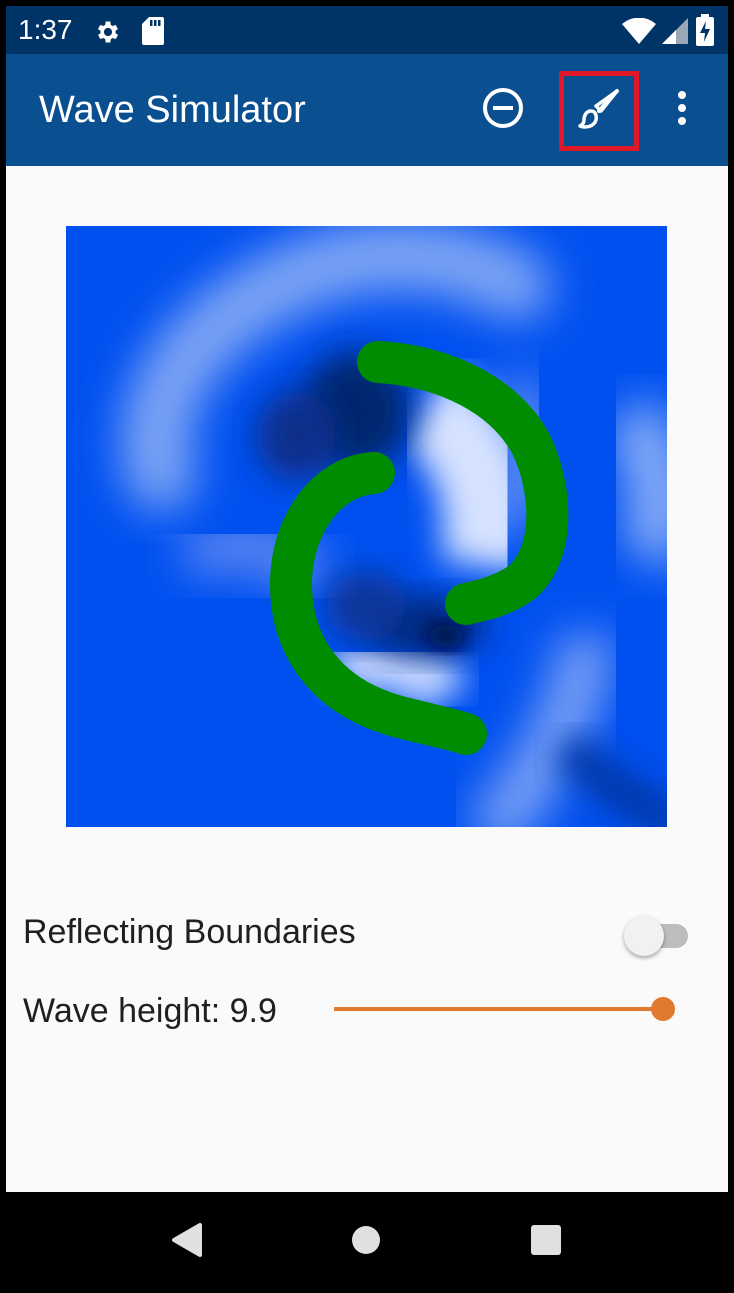  I want to click on home-icon, so click(366, 1242).